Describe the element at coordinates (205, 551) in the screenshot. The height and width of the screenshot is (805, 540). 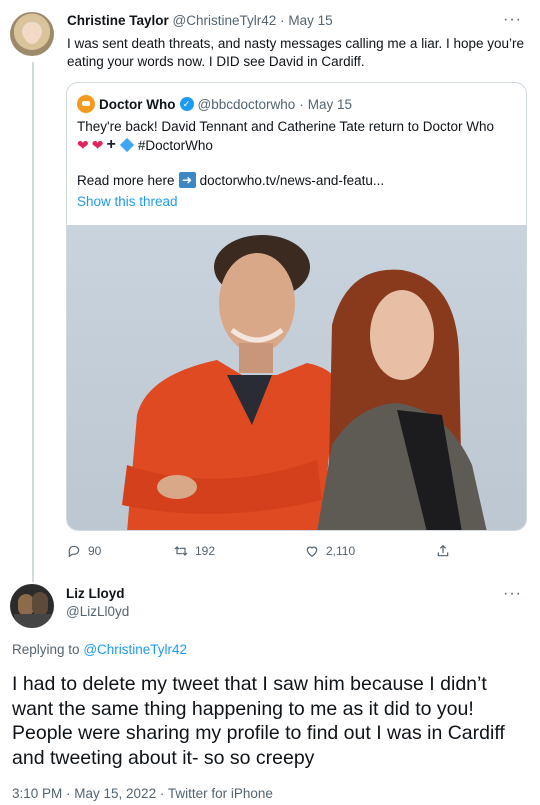
I see `retweet-count: 192` at that location.